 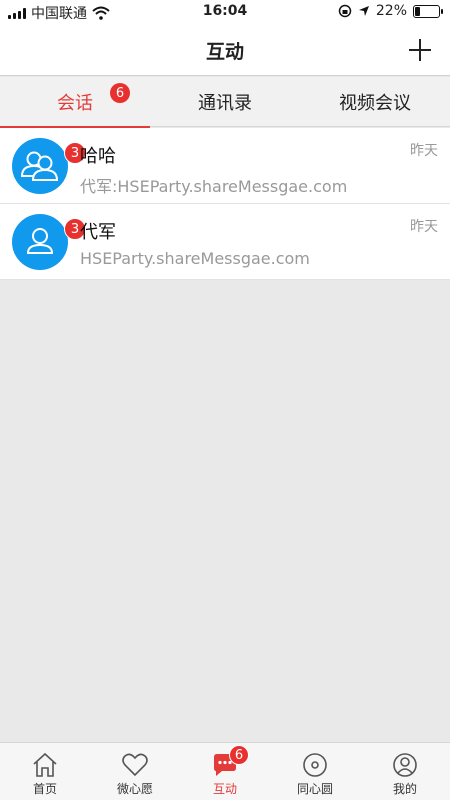 What do you see at coordinates (49, 166) in the screenshot?
I see `group-avatar-icon: 3` at bounding box center [49, 166].